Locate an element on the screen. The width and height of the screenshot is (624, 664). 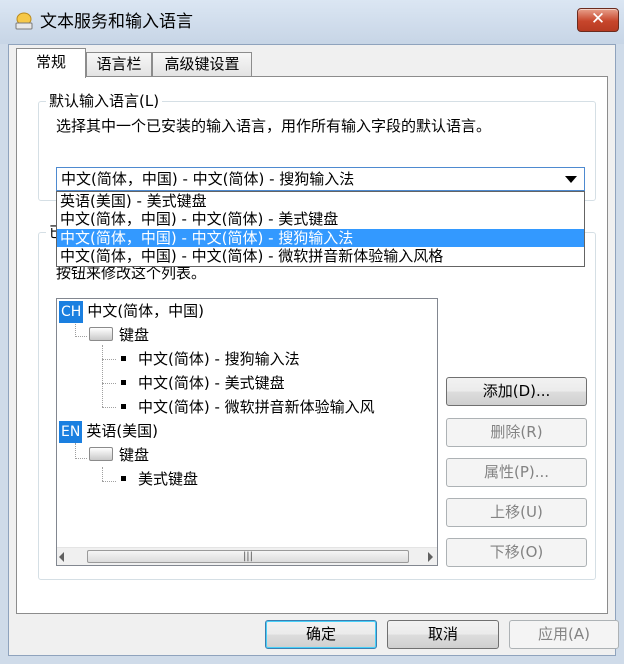
default-language-combobox: 中文(简体，中国) - 中文(简体) - 搜狗输入法 is located at coordinates (320, 179).